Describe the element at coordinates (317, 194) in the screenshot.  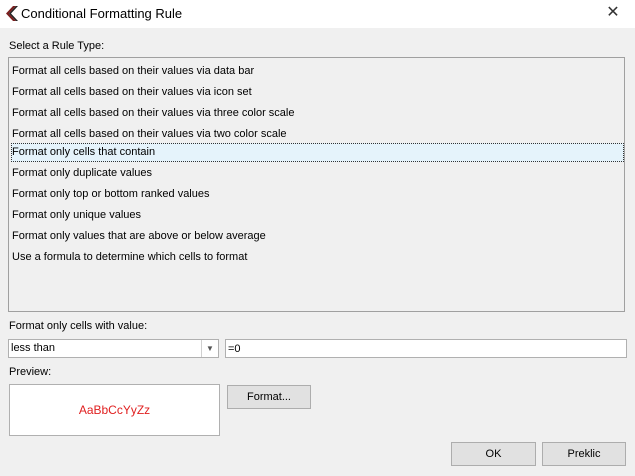
I see `list-item: Format only top or bottom ranked values` at that location.